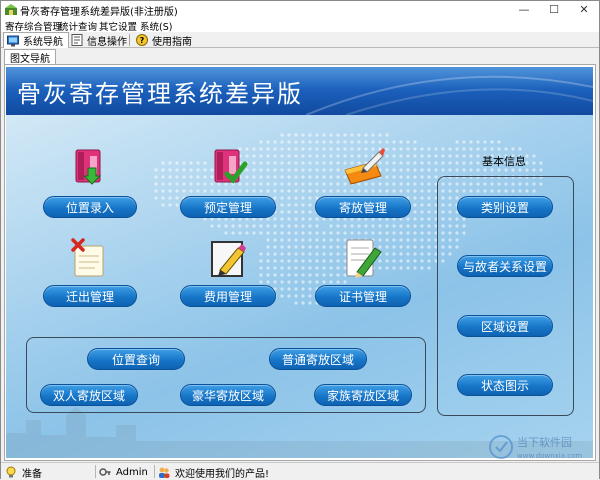  What do you see at coordinates (554, 9) in the screenshot?
I see `maximize-button: ☐` at bounding box center [554, 9].